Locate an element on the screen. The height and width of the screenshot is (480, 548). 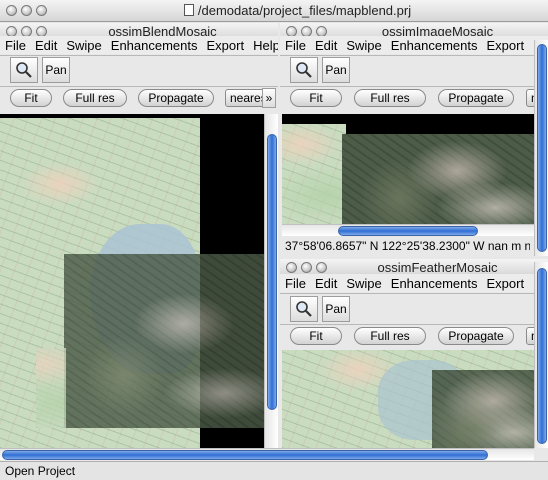
image-menu-bar: File Edit Swipe Enhancements Export Help is located at coordinates (414, 45).